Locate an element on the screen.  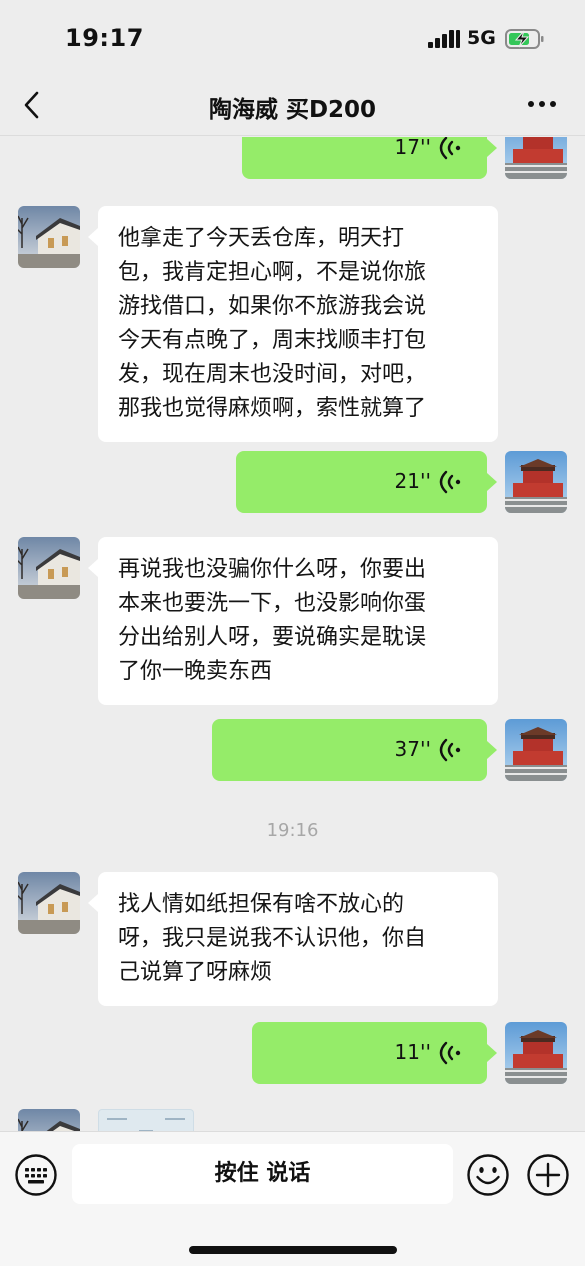
message-line: 找人情如纸担保有啥不放心的 is located at coordinates (261, 904).